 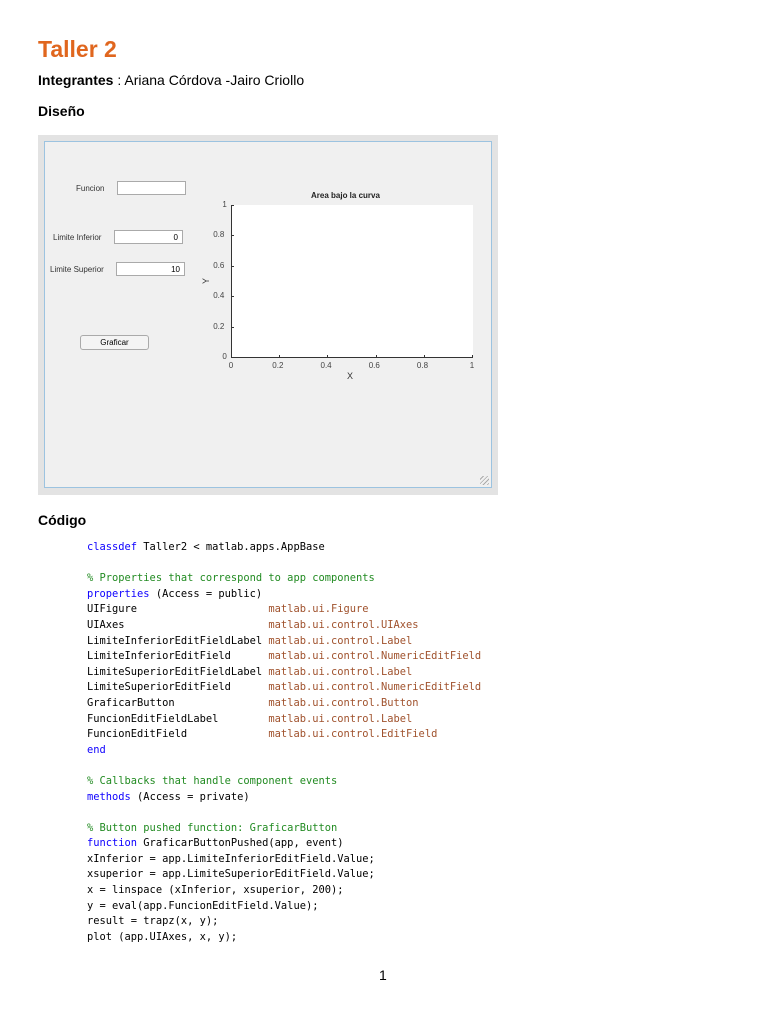 I want to click on code-line: properties (Access = public), so click(x=284, y=595).